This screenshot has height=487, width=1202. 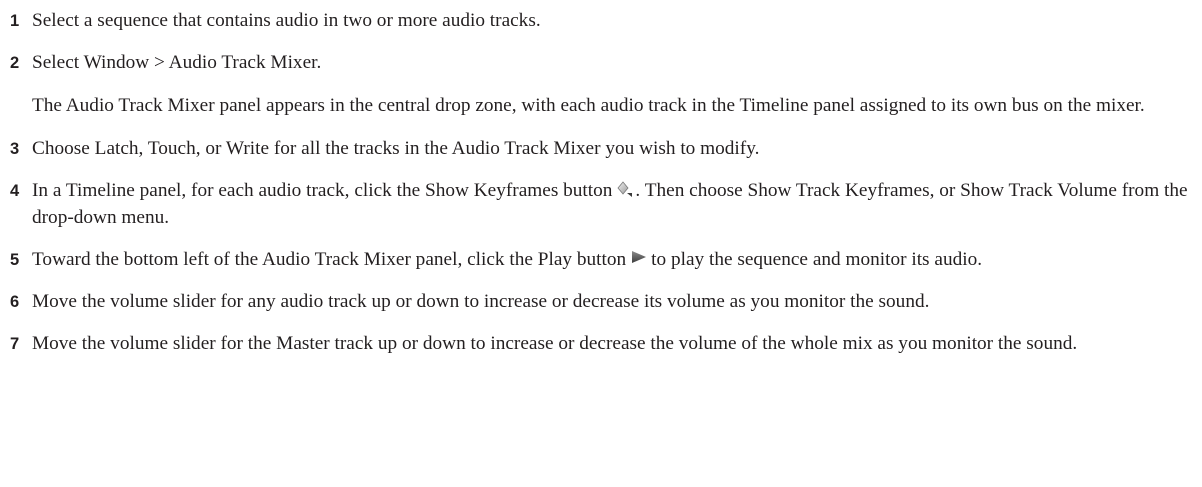 What do you see at coordinates (15, 302) in the screenshot?
I see `step-number: 6` at bounding box center [15, 302].